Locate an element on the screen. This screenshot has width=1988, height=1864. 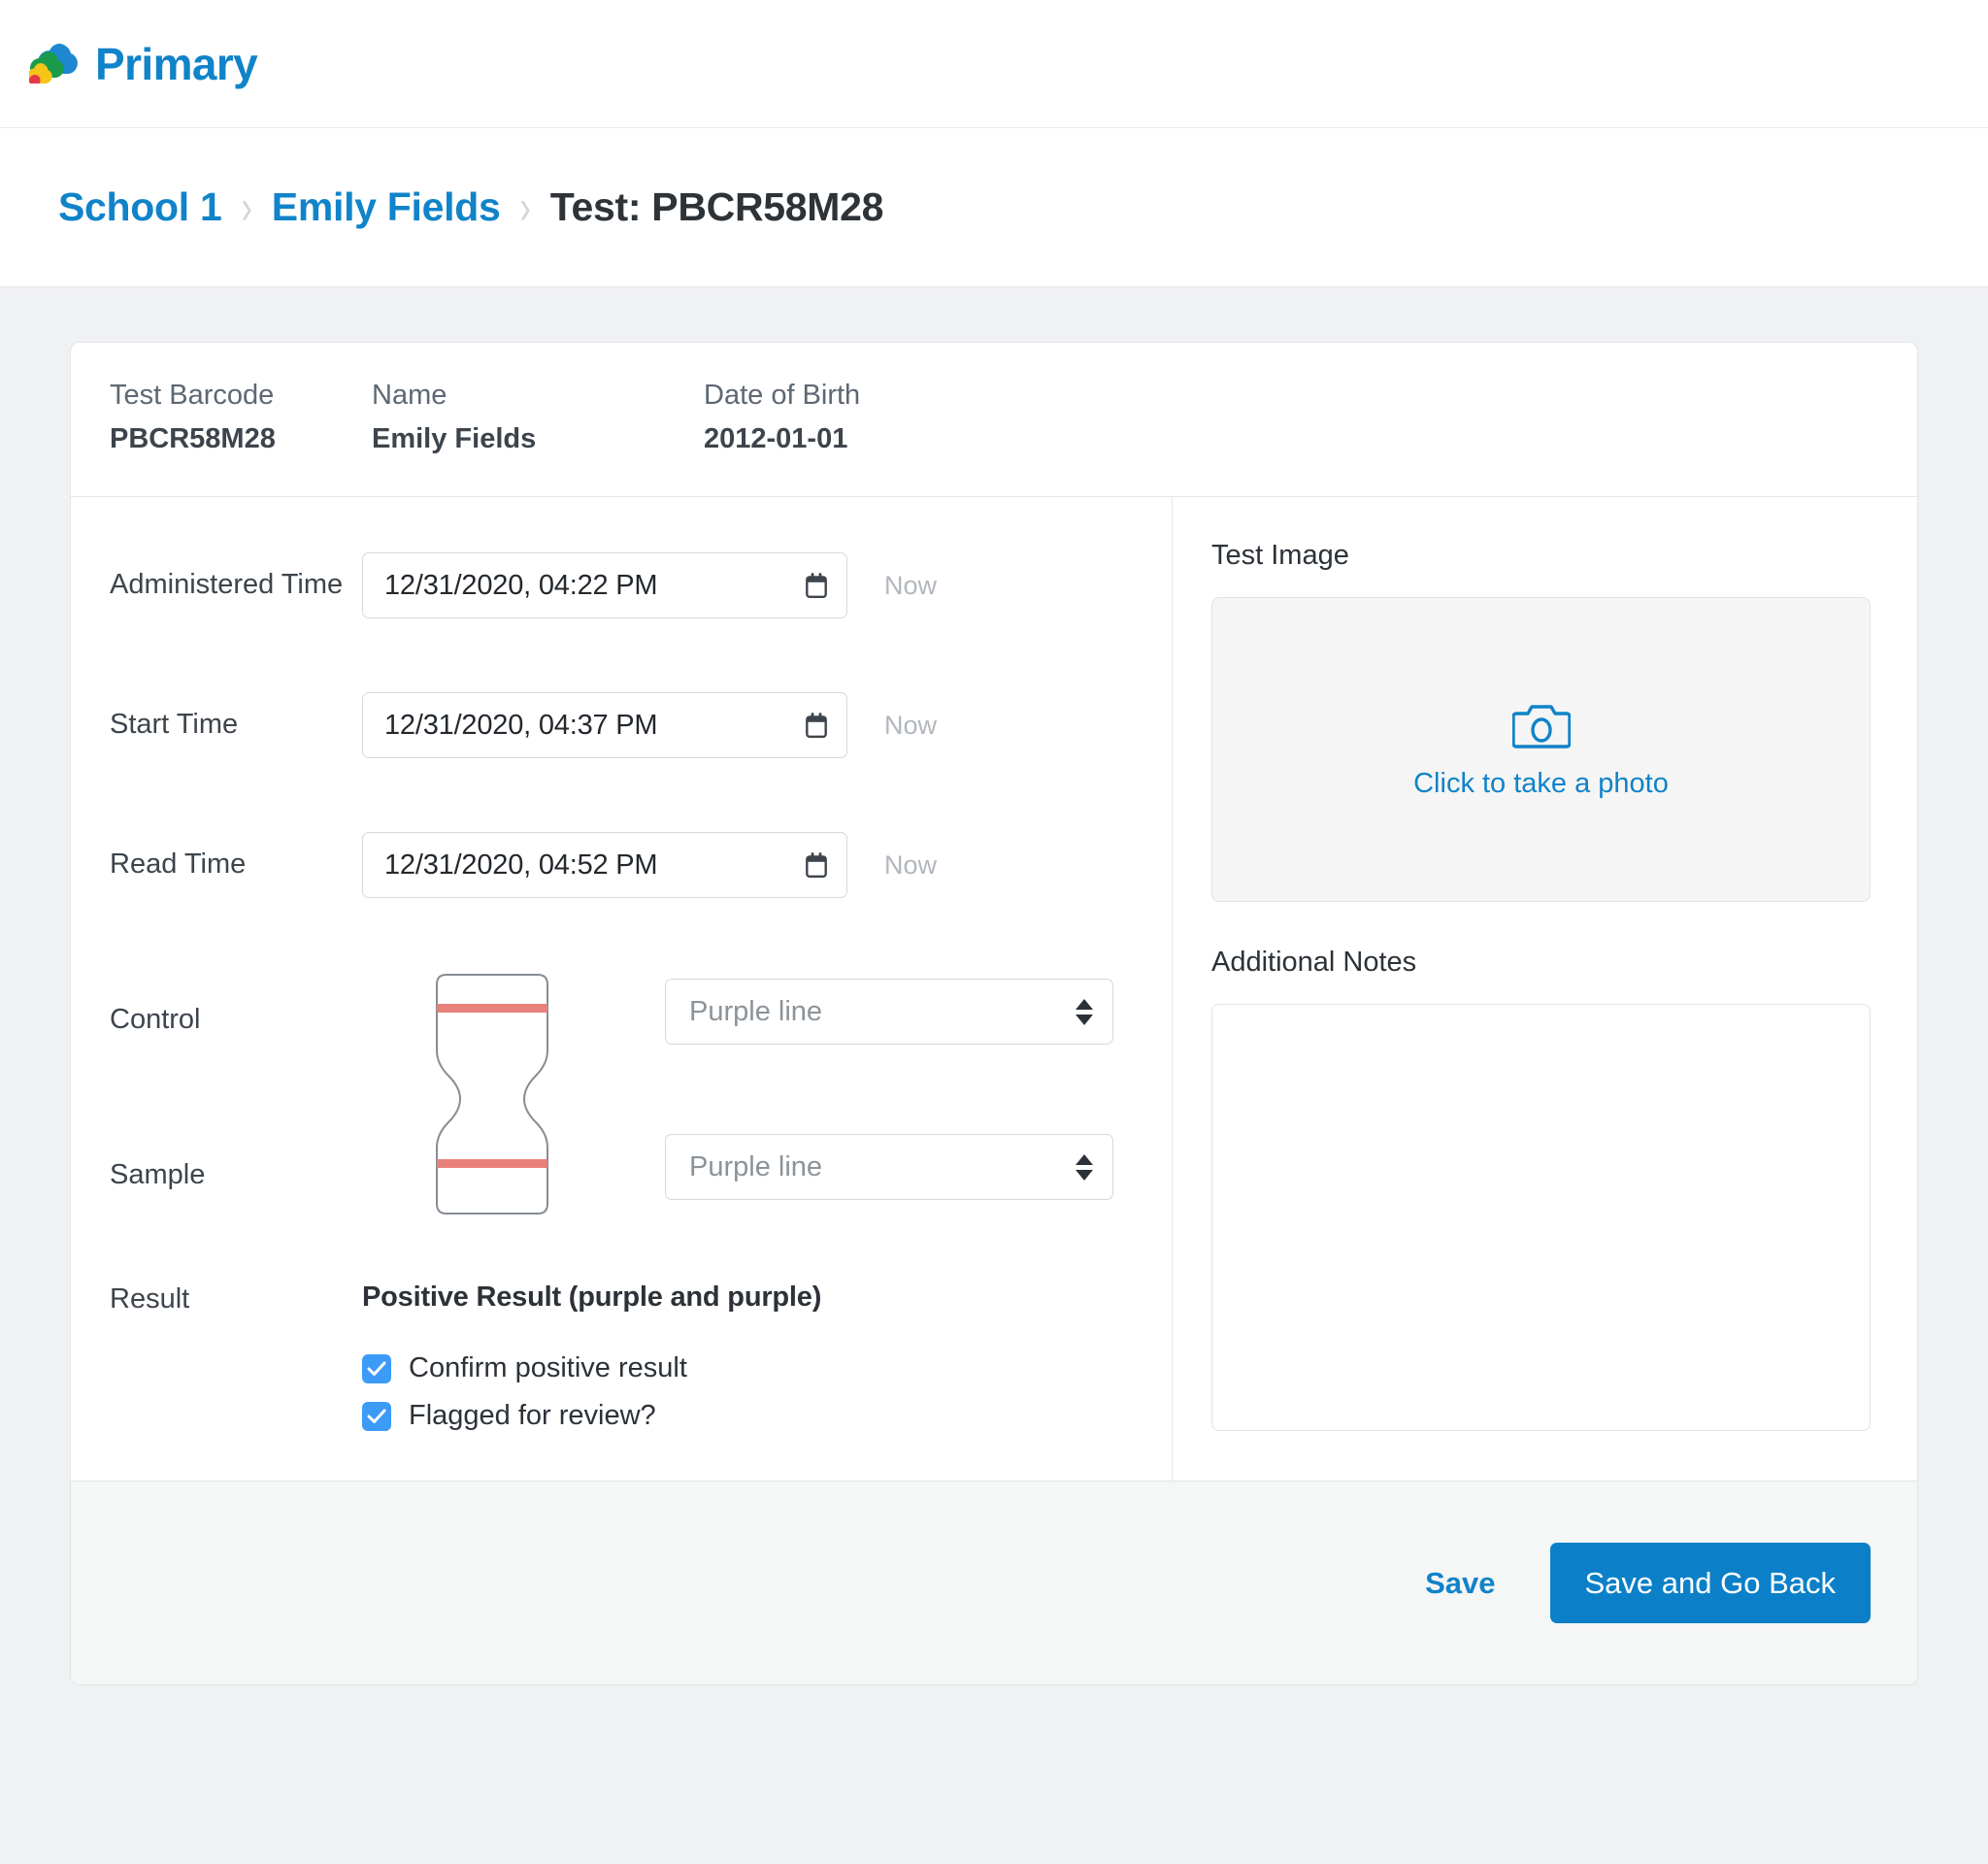
summary-label: Date of Birth is located at coordinates (783, 395).